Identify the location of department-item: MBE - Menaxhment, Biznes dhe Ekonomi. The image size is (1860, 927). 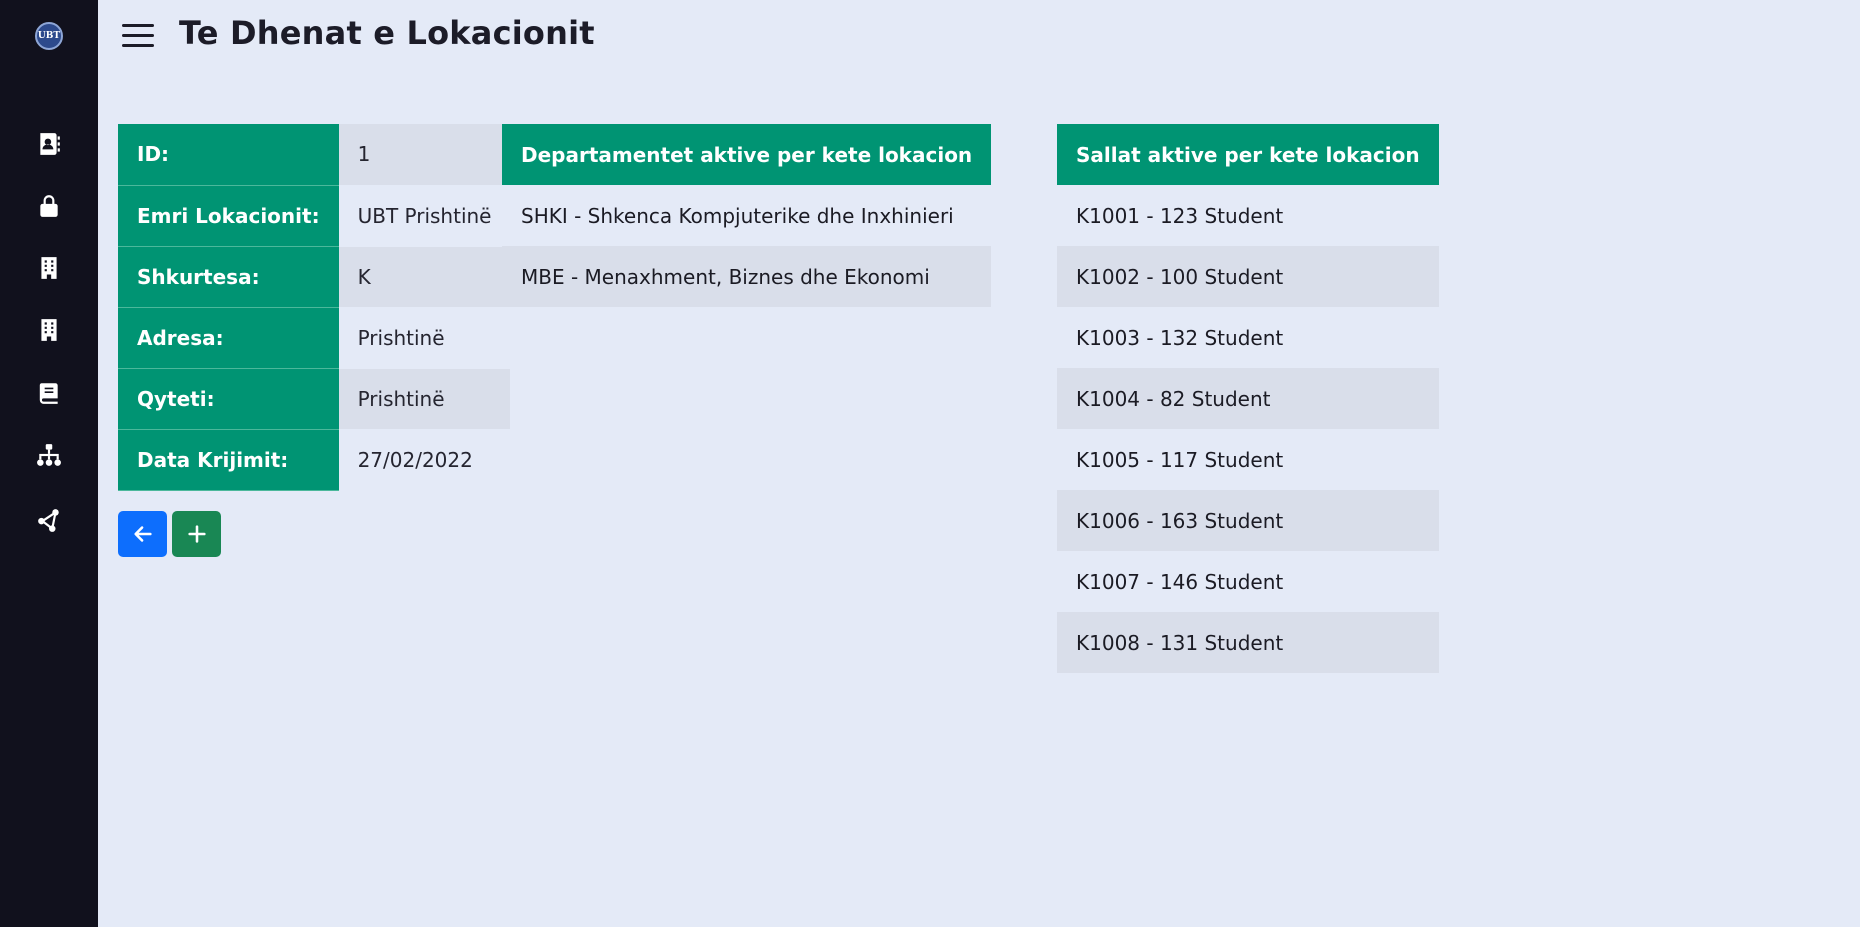
(747, 276).